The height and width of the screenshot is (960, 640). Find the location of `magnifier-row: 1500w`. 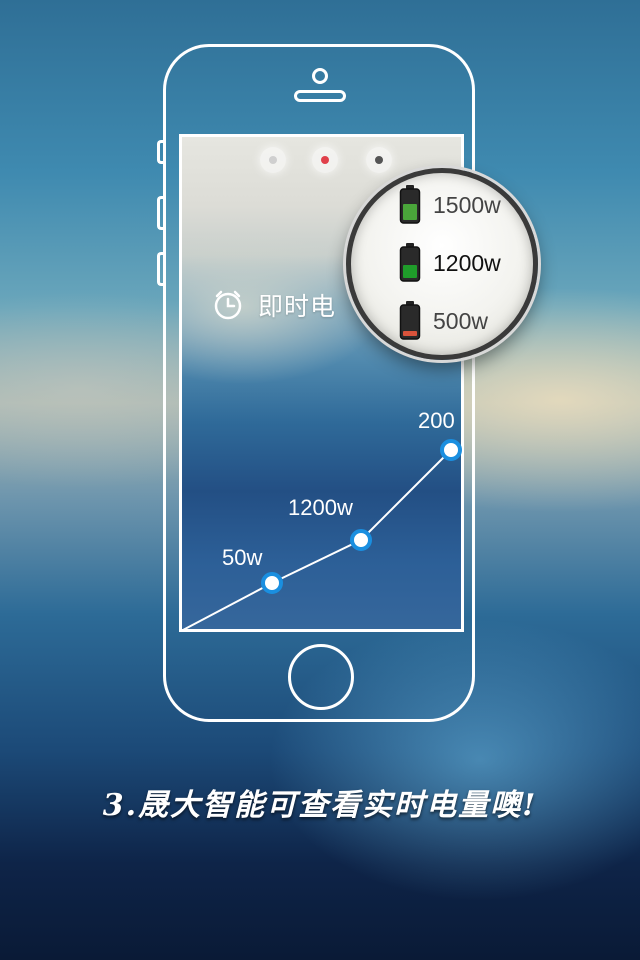

magnifier-row: 1500w is located at coordinates (450, 205).